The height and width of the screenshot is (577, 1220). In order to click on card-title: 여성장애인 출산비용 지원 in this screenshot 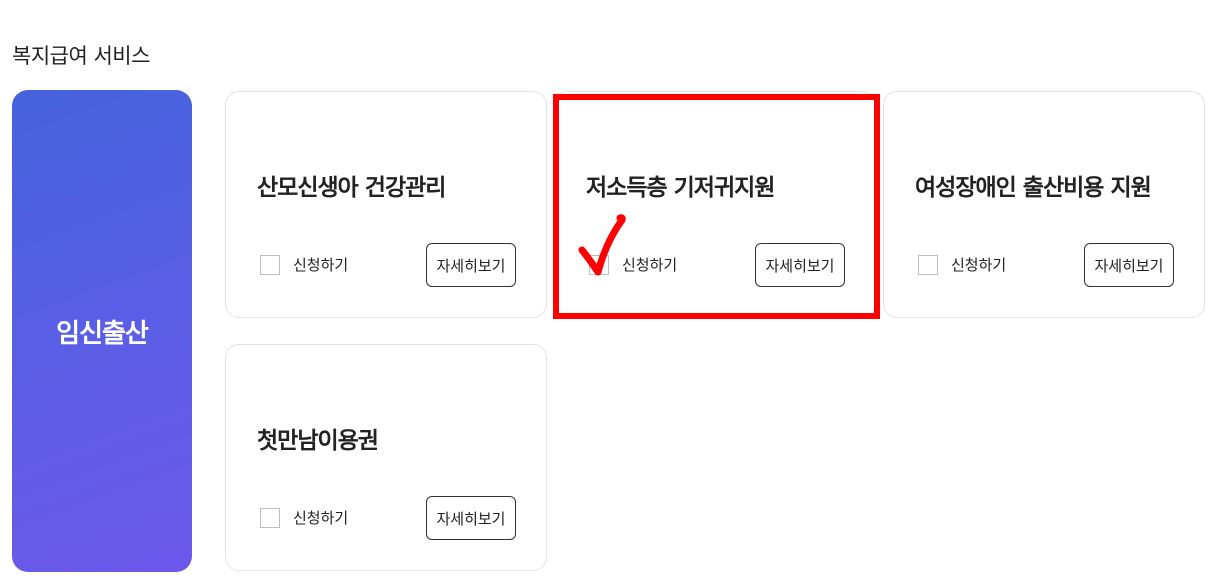, I will do `click(1033, 188)`.